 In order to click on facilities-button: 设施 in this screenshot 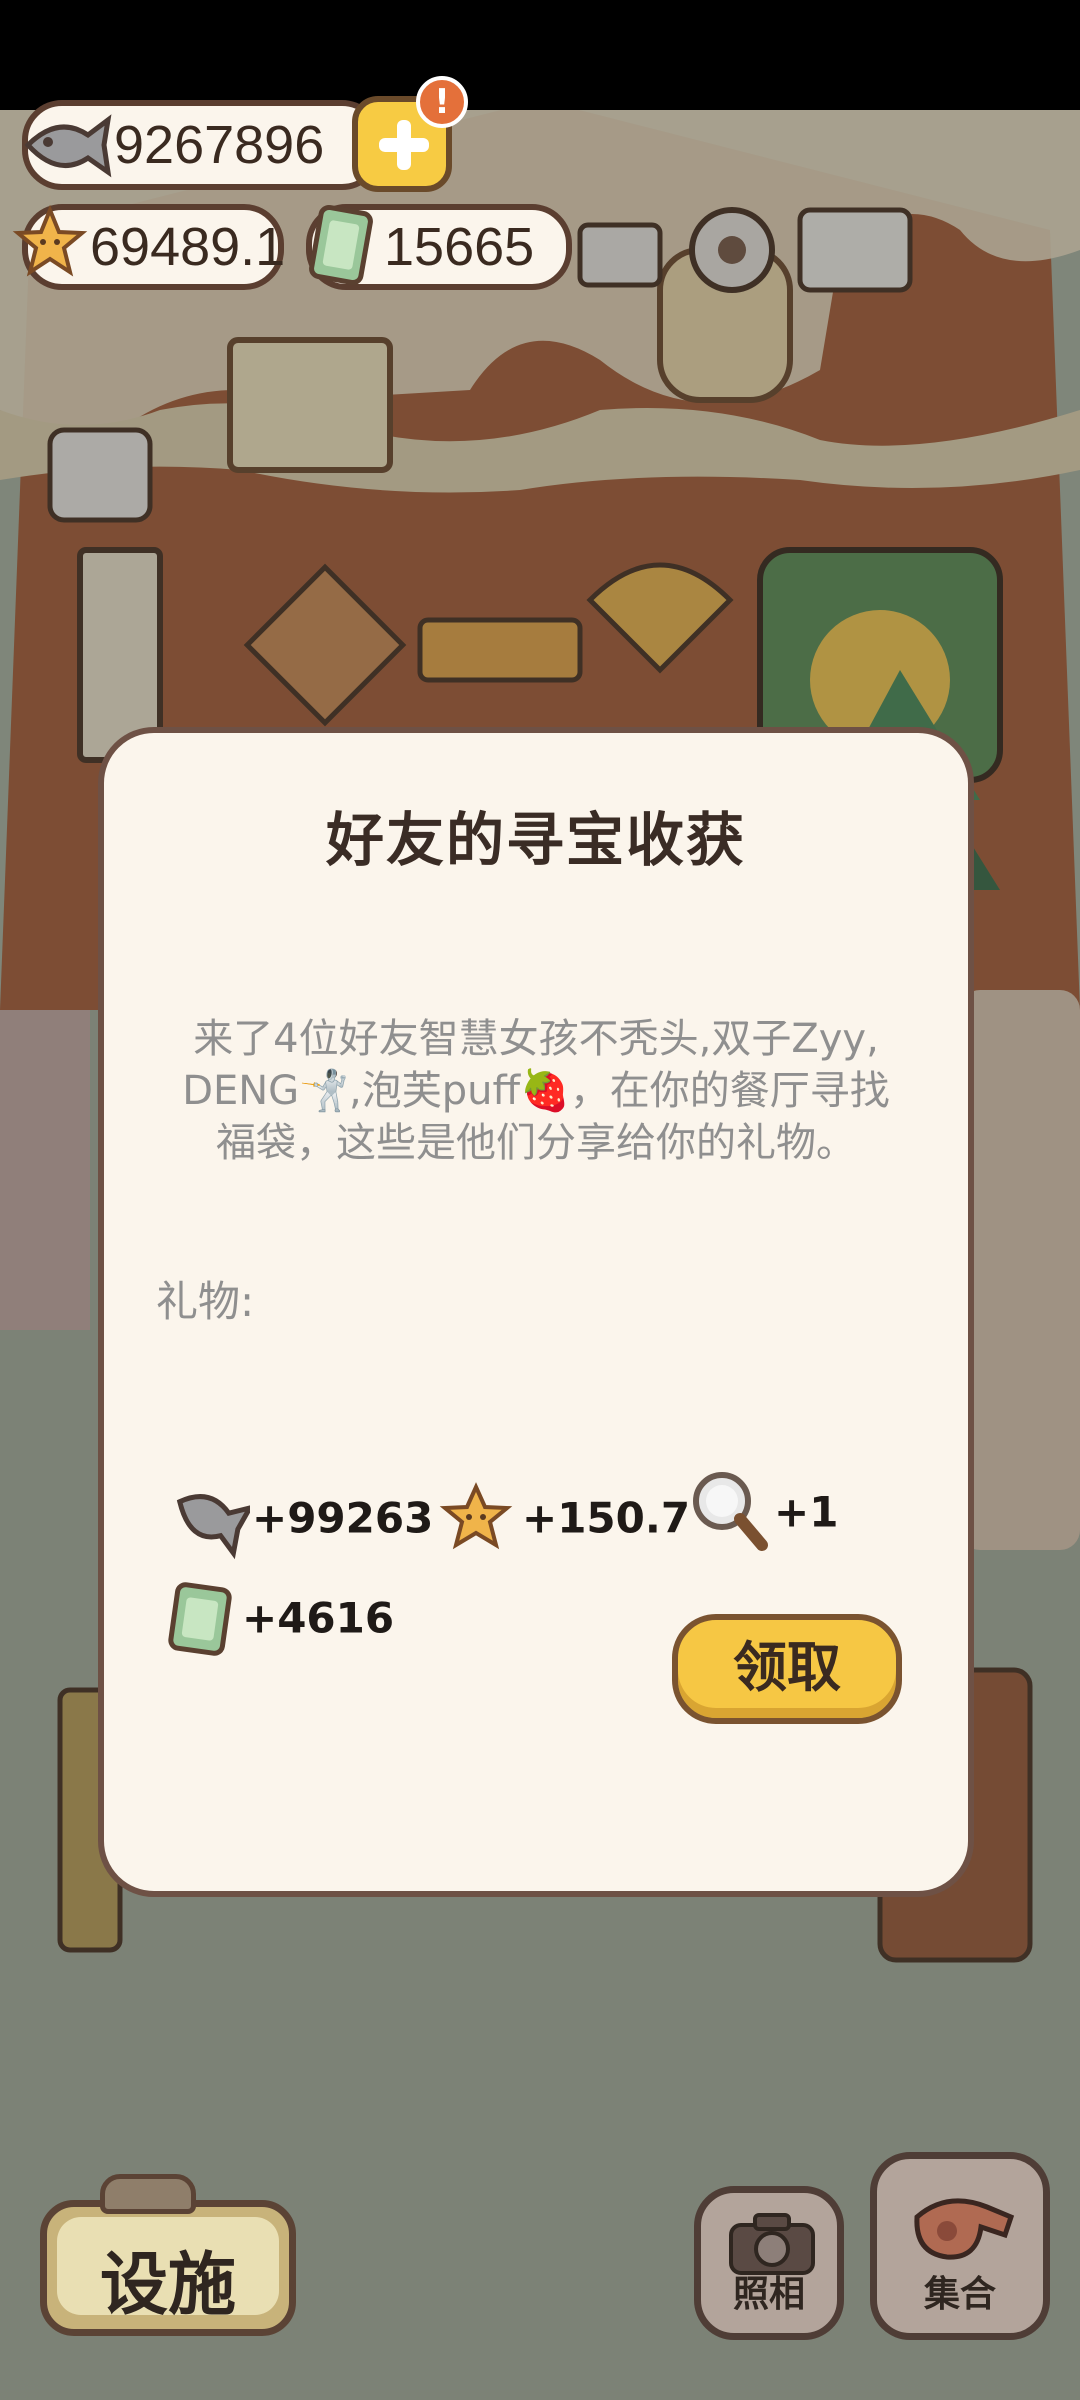, I will do `click(168, 2268)`.